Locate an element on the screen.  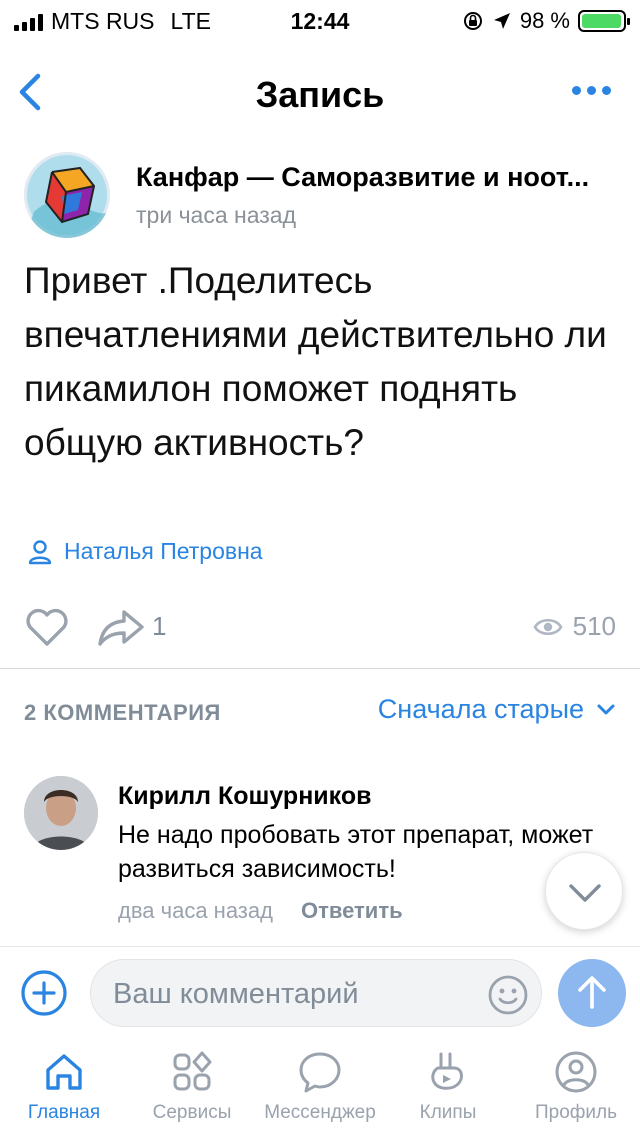
sort-dropdown: Сначала старые is located at coordinates (497, 709).